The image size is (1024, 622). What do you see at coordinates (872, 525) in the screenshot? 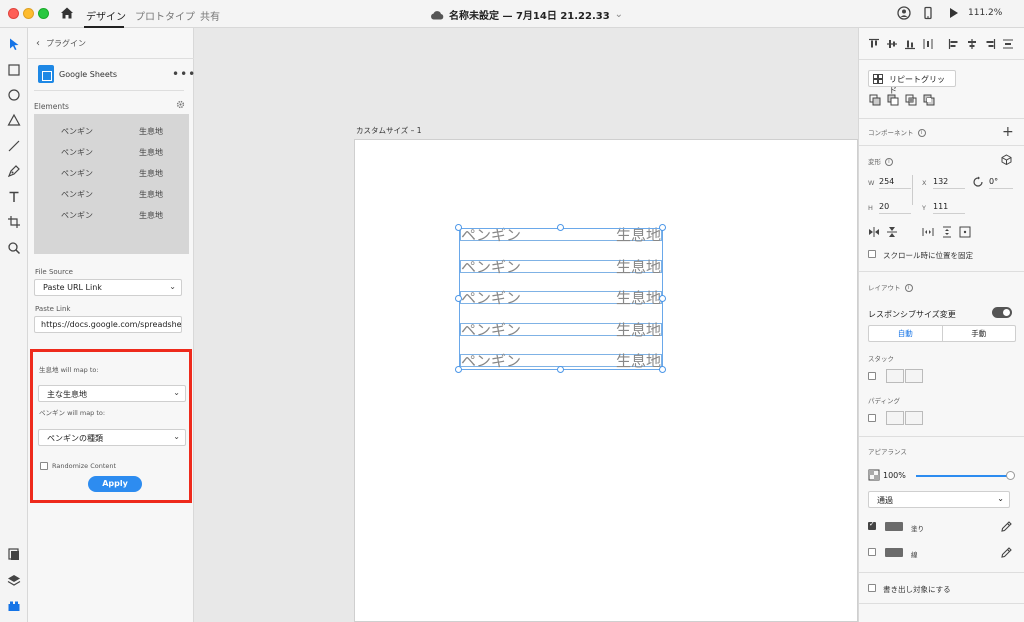
I see `fill-checkbox: ✓` at bounding box center [872, 525].